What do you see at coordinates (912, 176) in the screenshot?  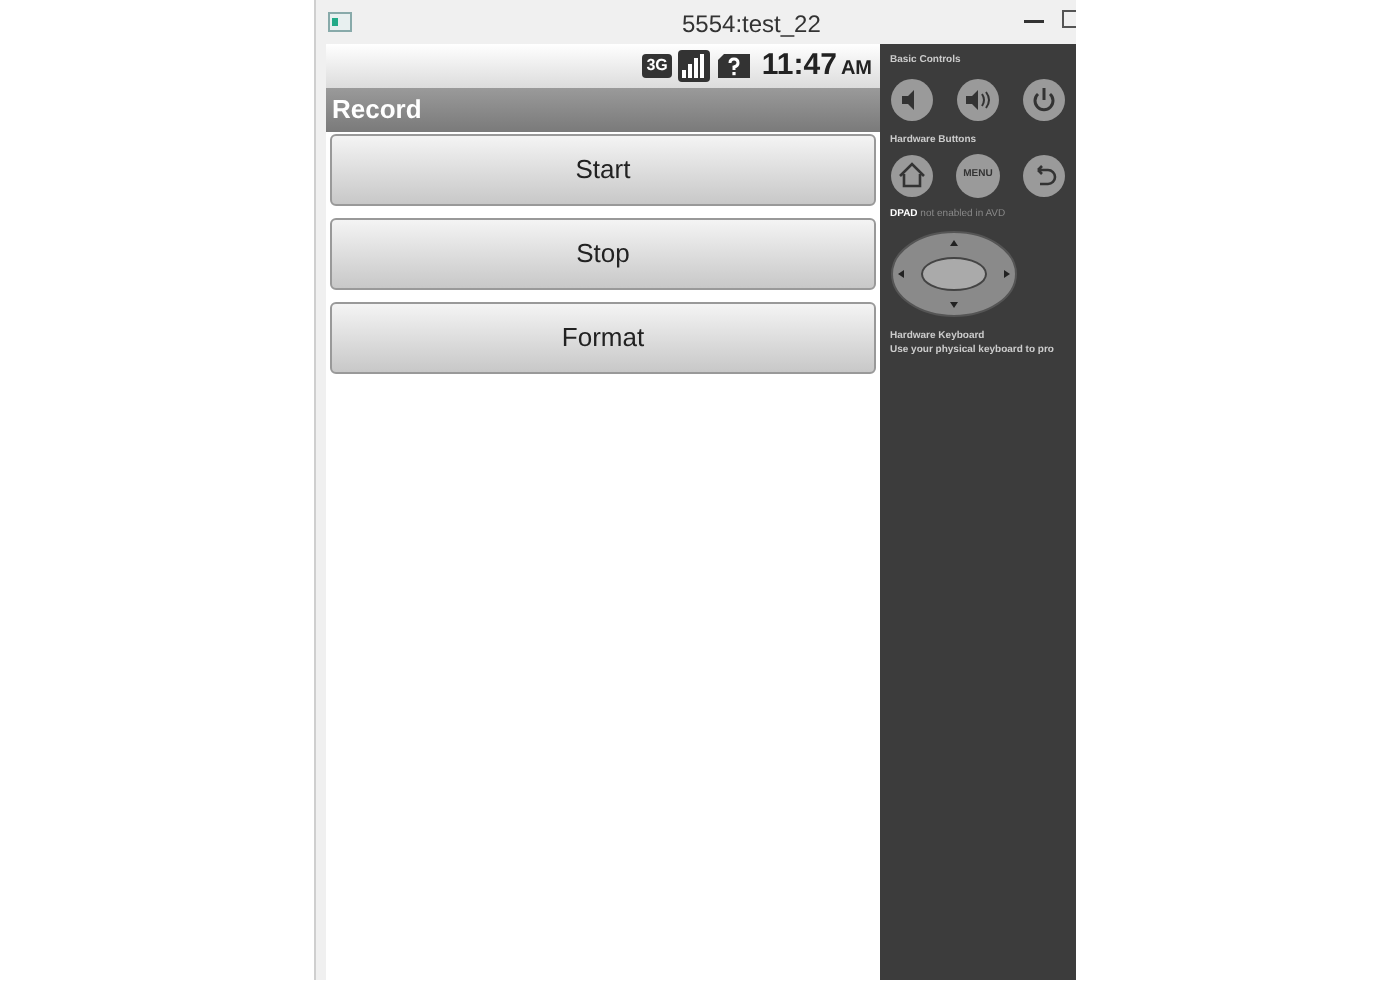 I see `home-icon` at bounding box center [912, 176].